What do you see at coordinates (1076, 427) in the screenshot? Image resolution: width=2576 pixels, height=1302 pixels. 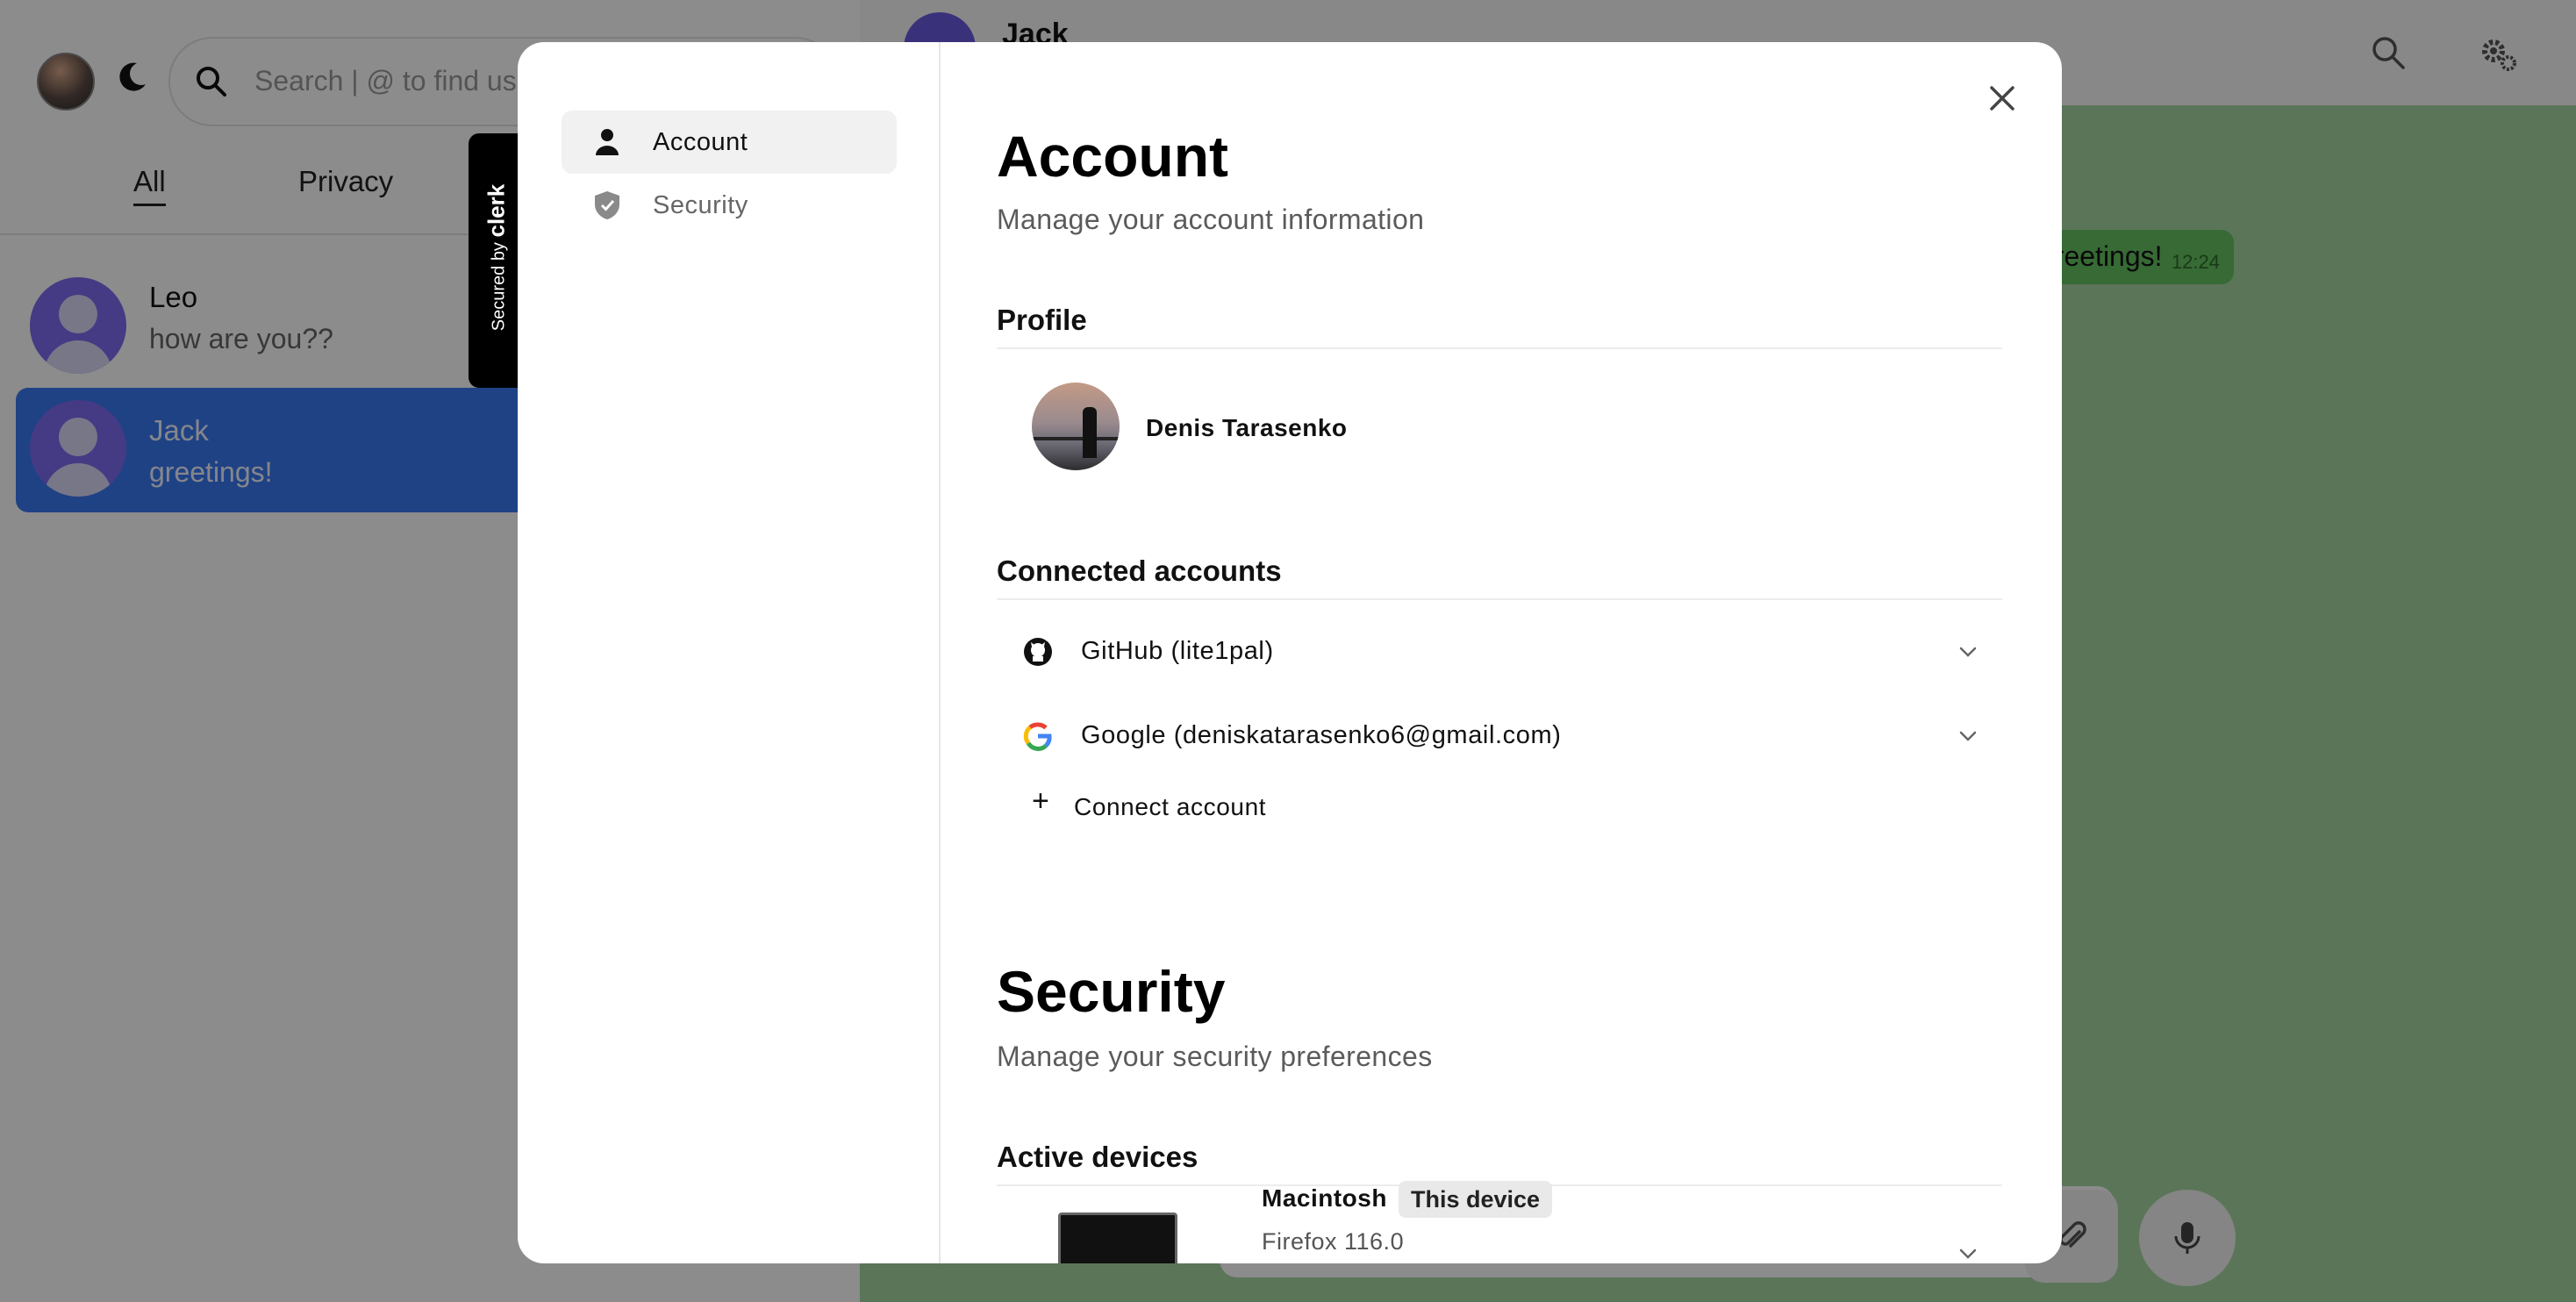 I see `profile-avatar` at bounding box center [1076, 427].